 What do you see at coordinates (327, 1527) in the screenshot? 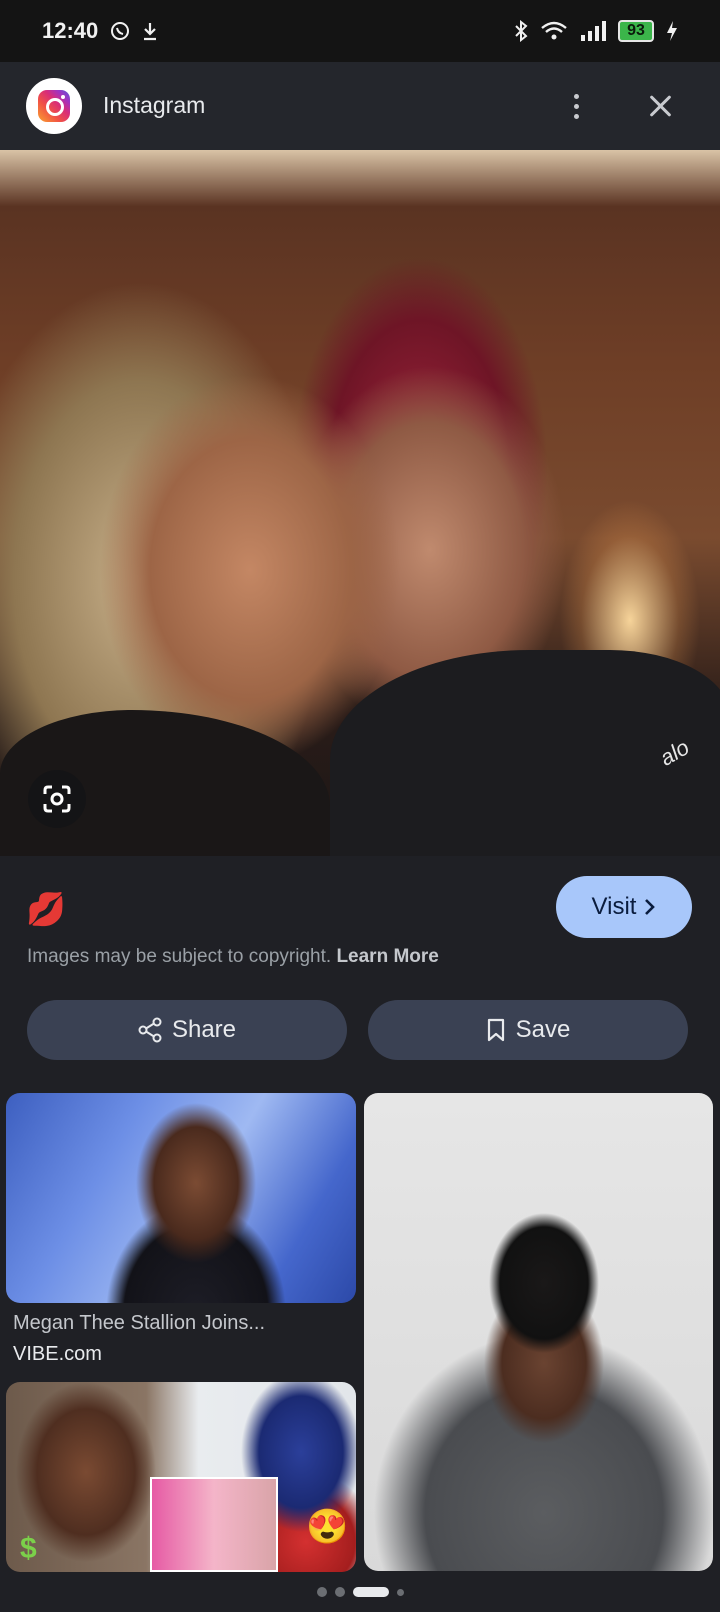
I see `heart-eyes-emoji: 😍` at bounding box center [327, 1527].